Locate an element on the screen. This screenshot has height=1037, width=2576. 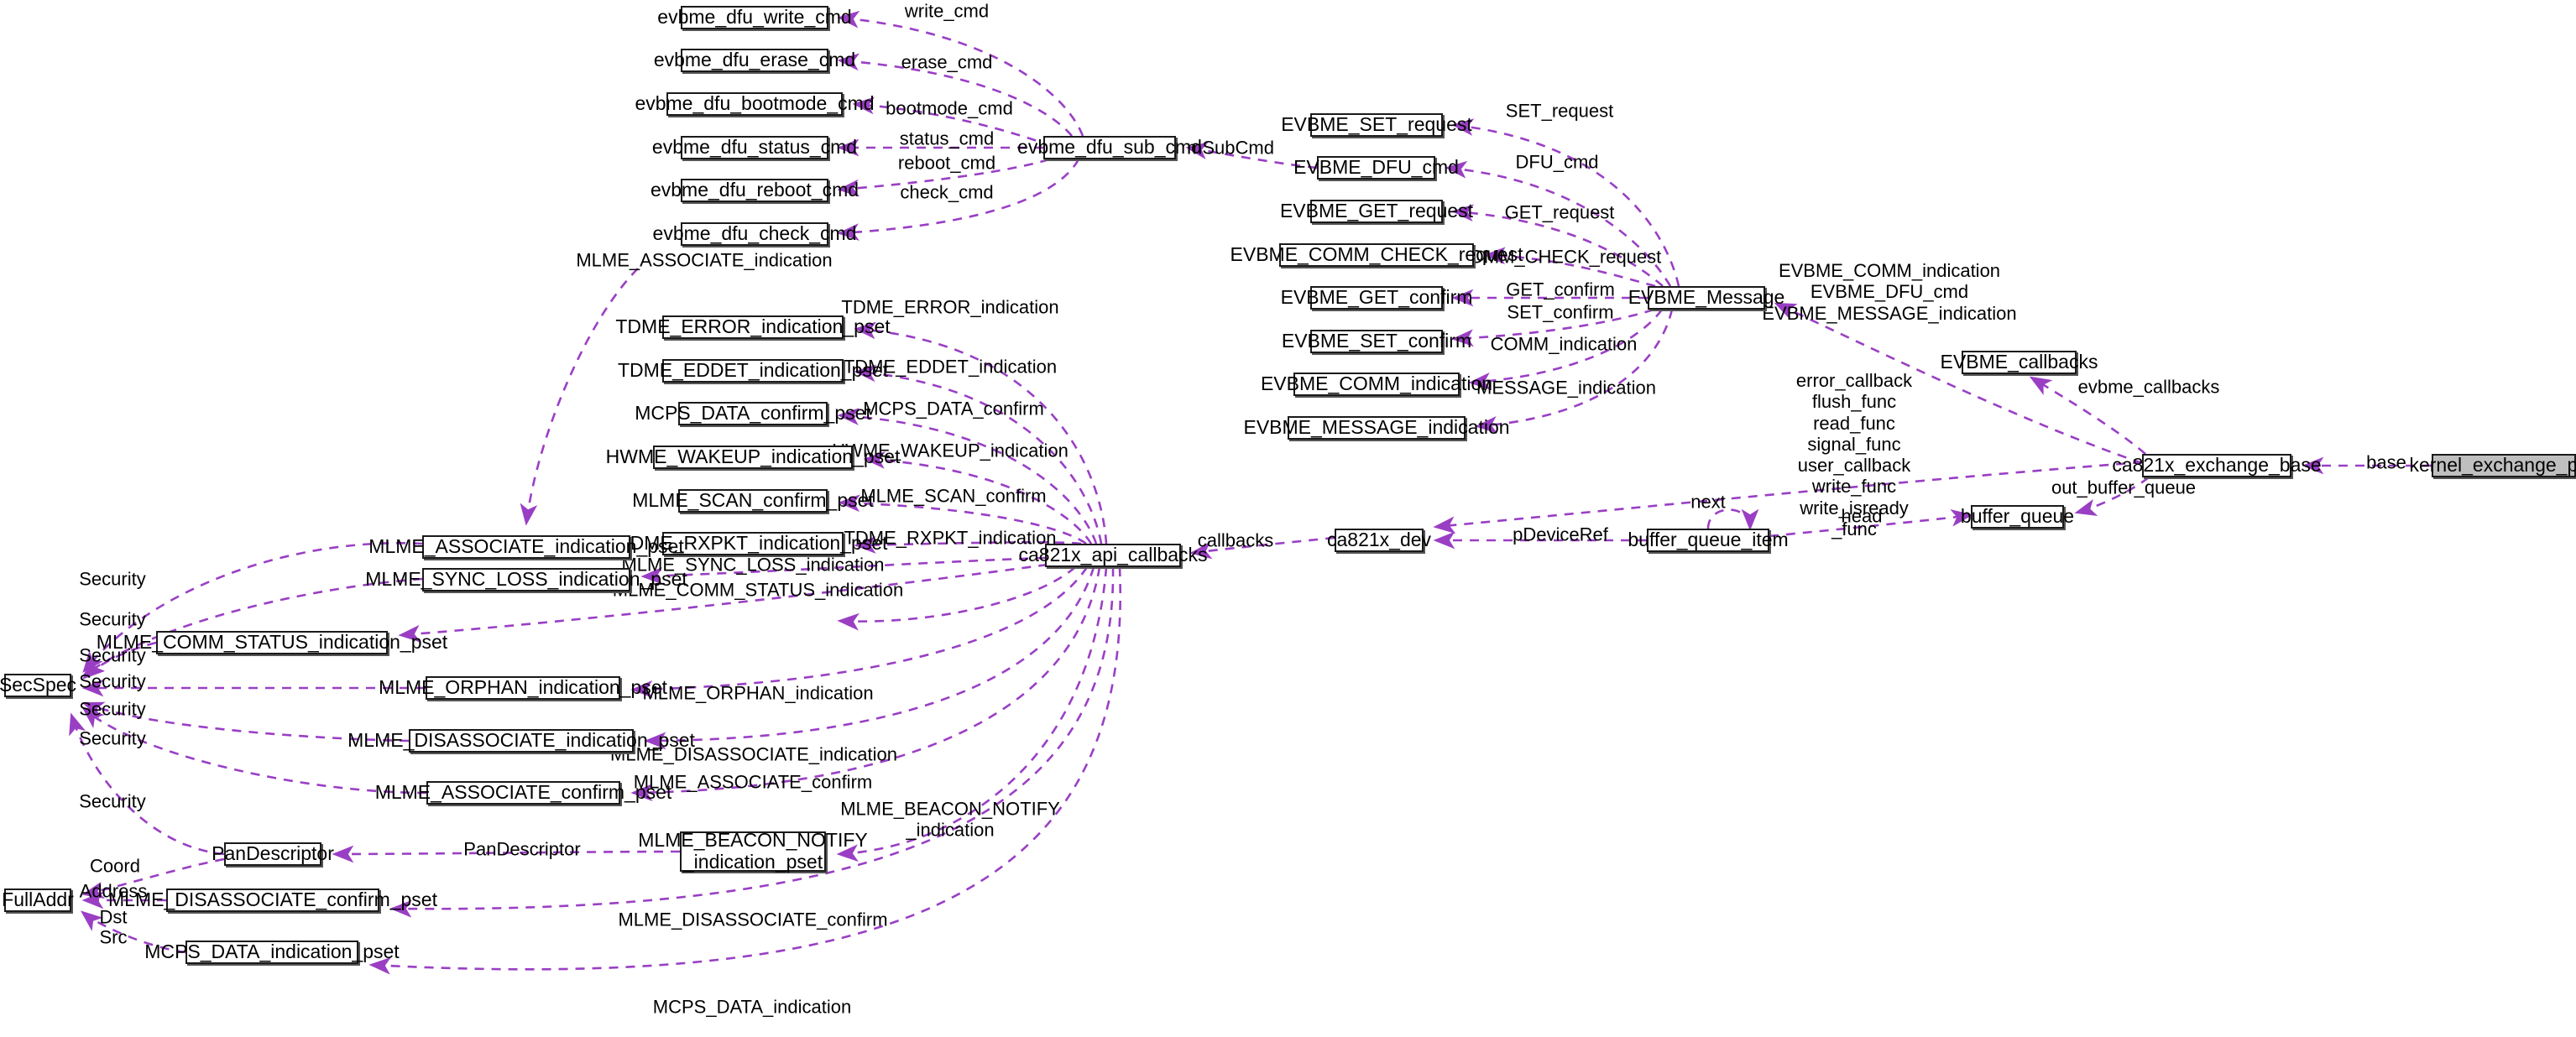
node-HWME_WAKEUP_indication_pset: HWME_WAKEUP_indication_pset is located at coordinates (753, 457).